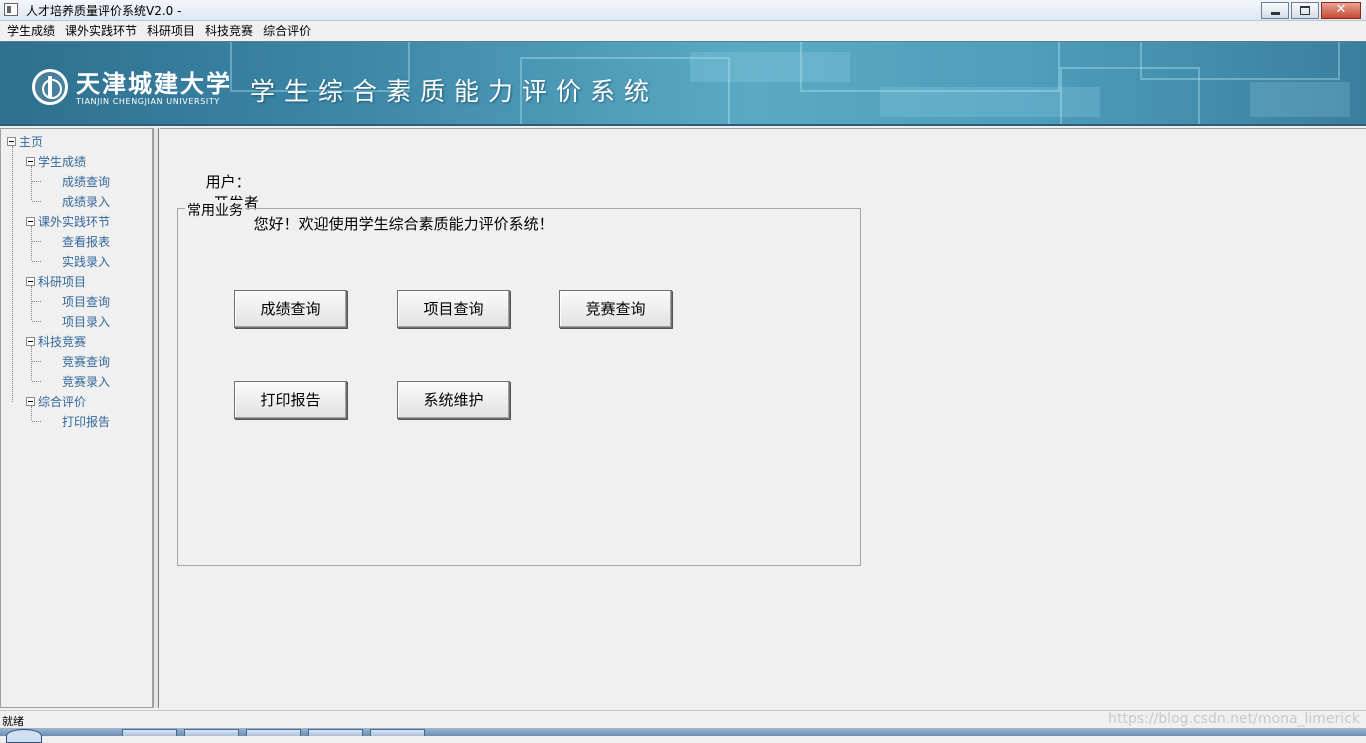  What do you see at coordinates (1275, 10) in the screenshot?
I see `minimize-button` at bounding box center [1275, 10].